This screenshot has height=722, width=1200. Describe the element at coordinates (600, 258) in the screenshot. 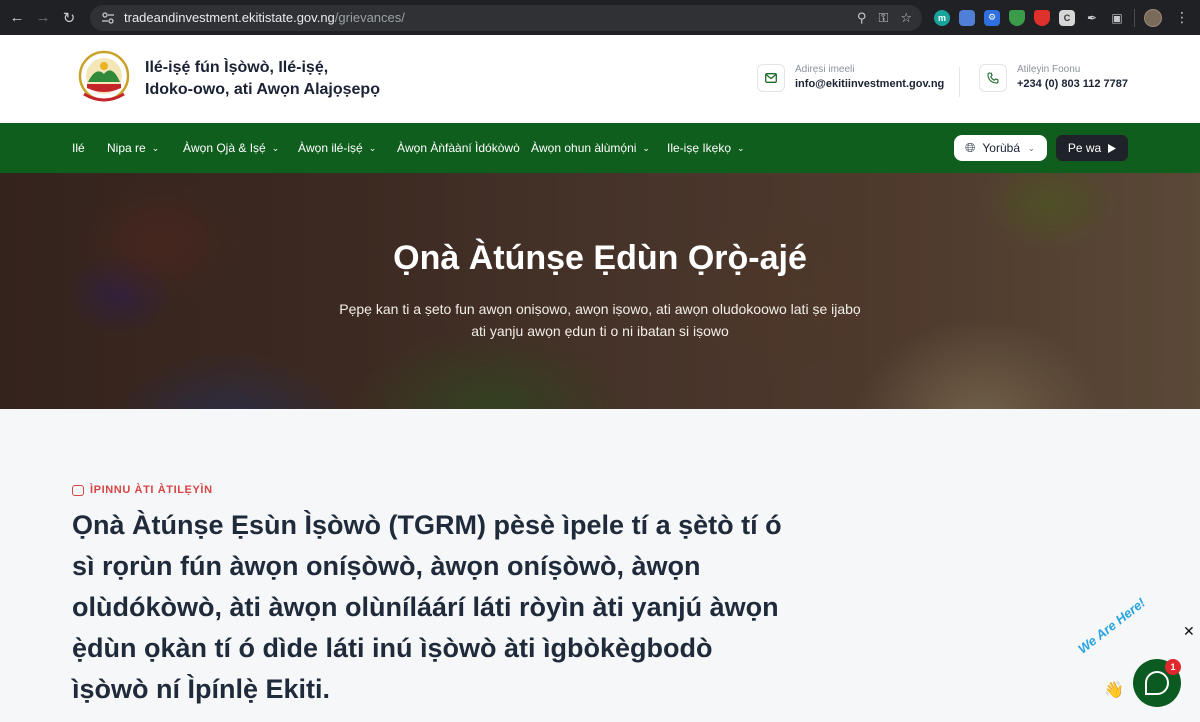

I see `hero-title: Ọnà Àtúnṣe Ẹdùn Ọrọ̀-ajé` at that location.